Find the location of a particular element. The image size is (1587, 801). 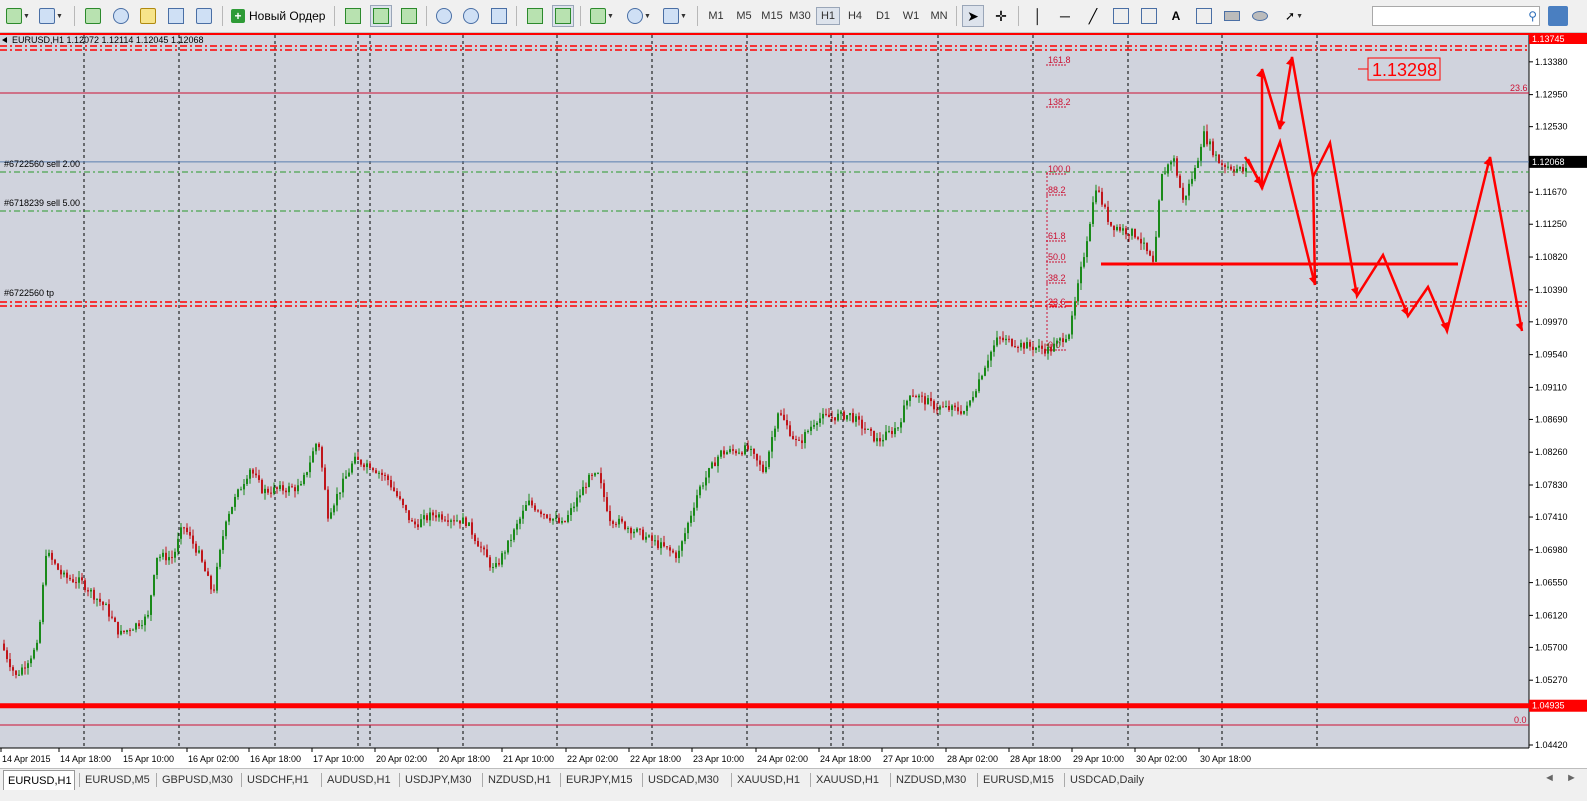

indicators-icon is located at coordinates (598, 16).